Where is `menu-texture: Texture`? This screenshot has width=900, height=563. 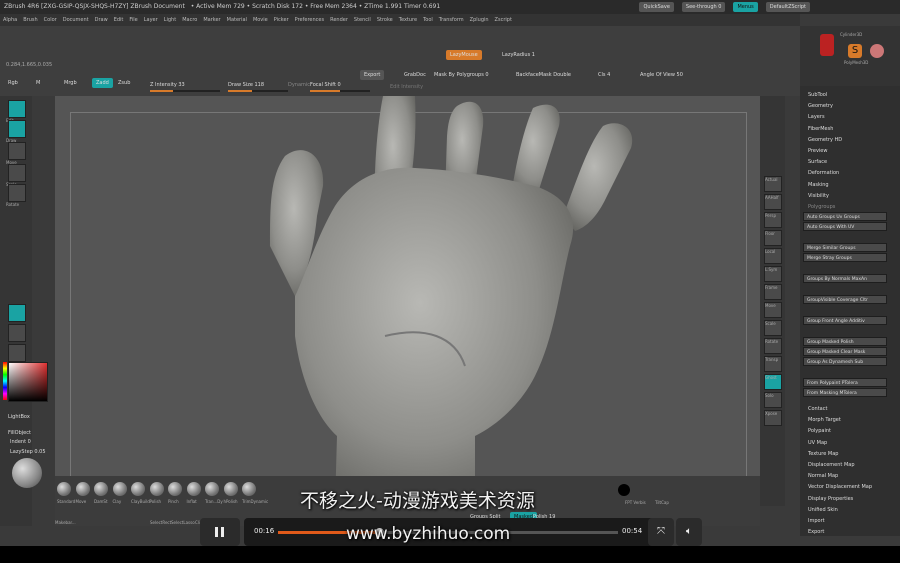
menu-texture: Texture is located at coordinates (408, 20).